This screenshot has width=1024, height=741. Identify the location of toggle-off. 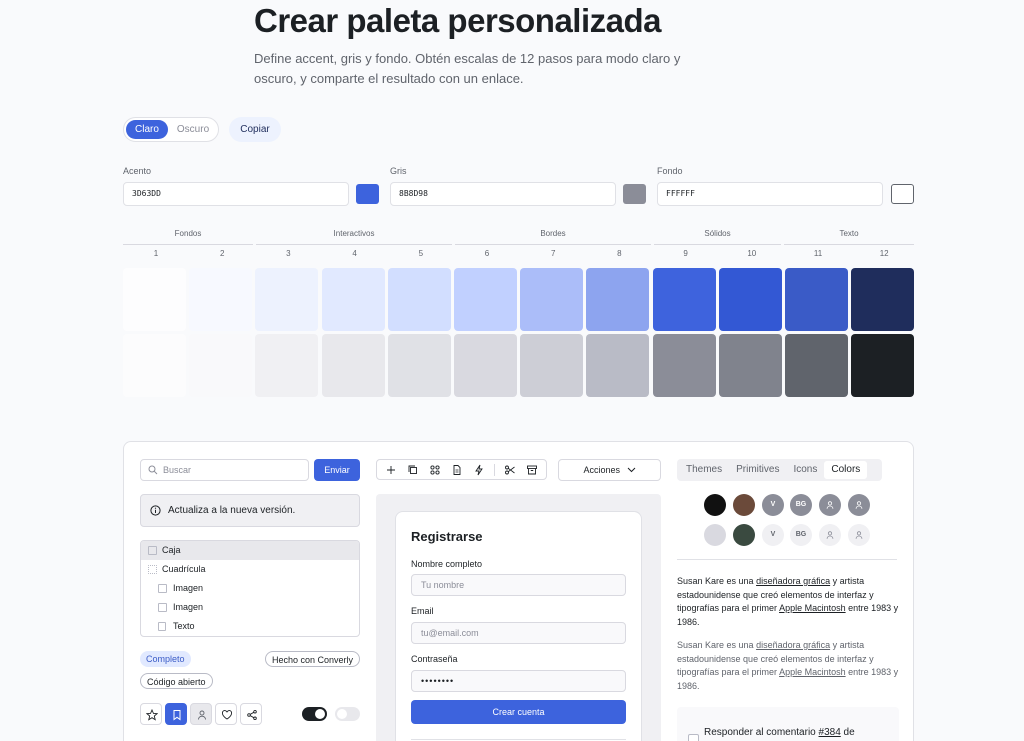
(347, 714).